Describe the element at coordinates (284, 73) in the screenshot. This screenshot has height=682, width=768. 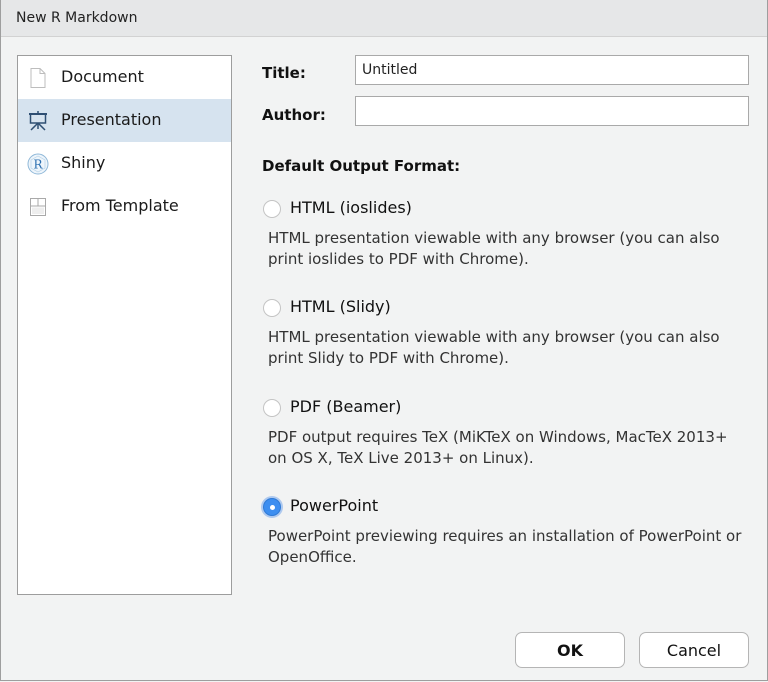
I see `title-label: Title:` at that location.